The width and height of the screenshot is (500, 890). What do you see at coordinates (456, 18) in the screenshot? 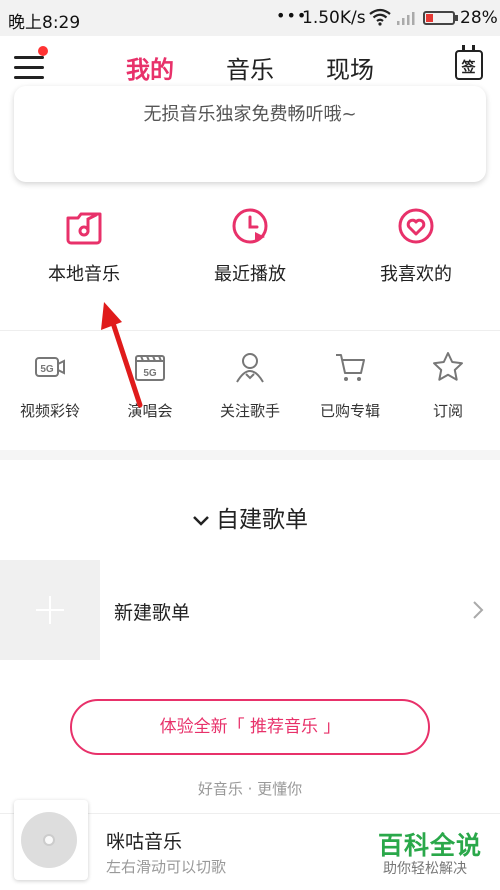
I see `battery-tip` at bounding box center [456, 18].